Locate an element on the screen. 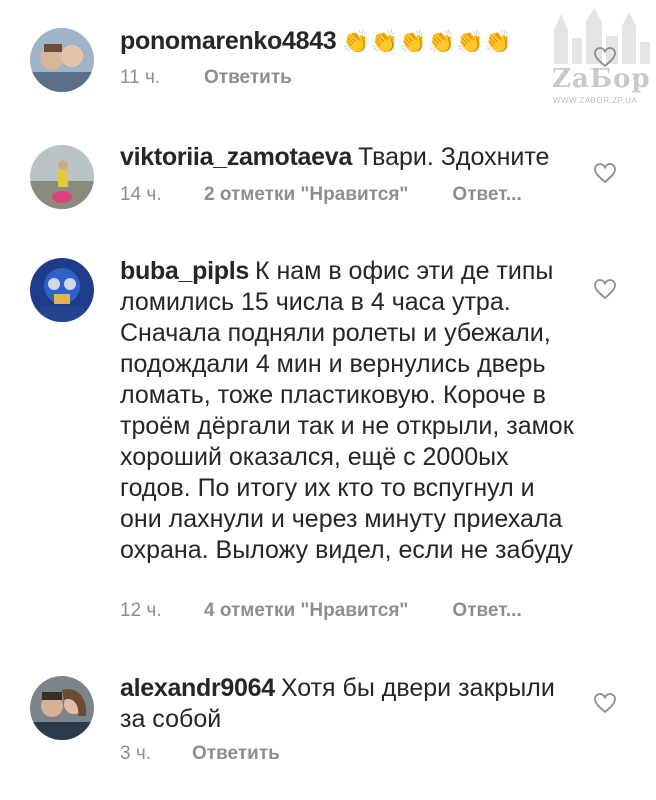 Image resolution: width=656 pixels, height=800 pixels. comment-meta: 11 ч. Ответить is located at coordinates (206, 78).